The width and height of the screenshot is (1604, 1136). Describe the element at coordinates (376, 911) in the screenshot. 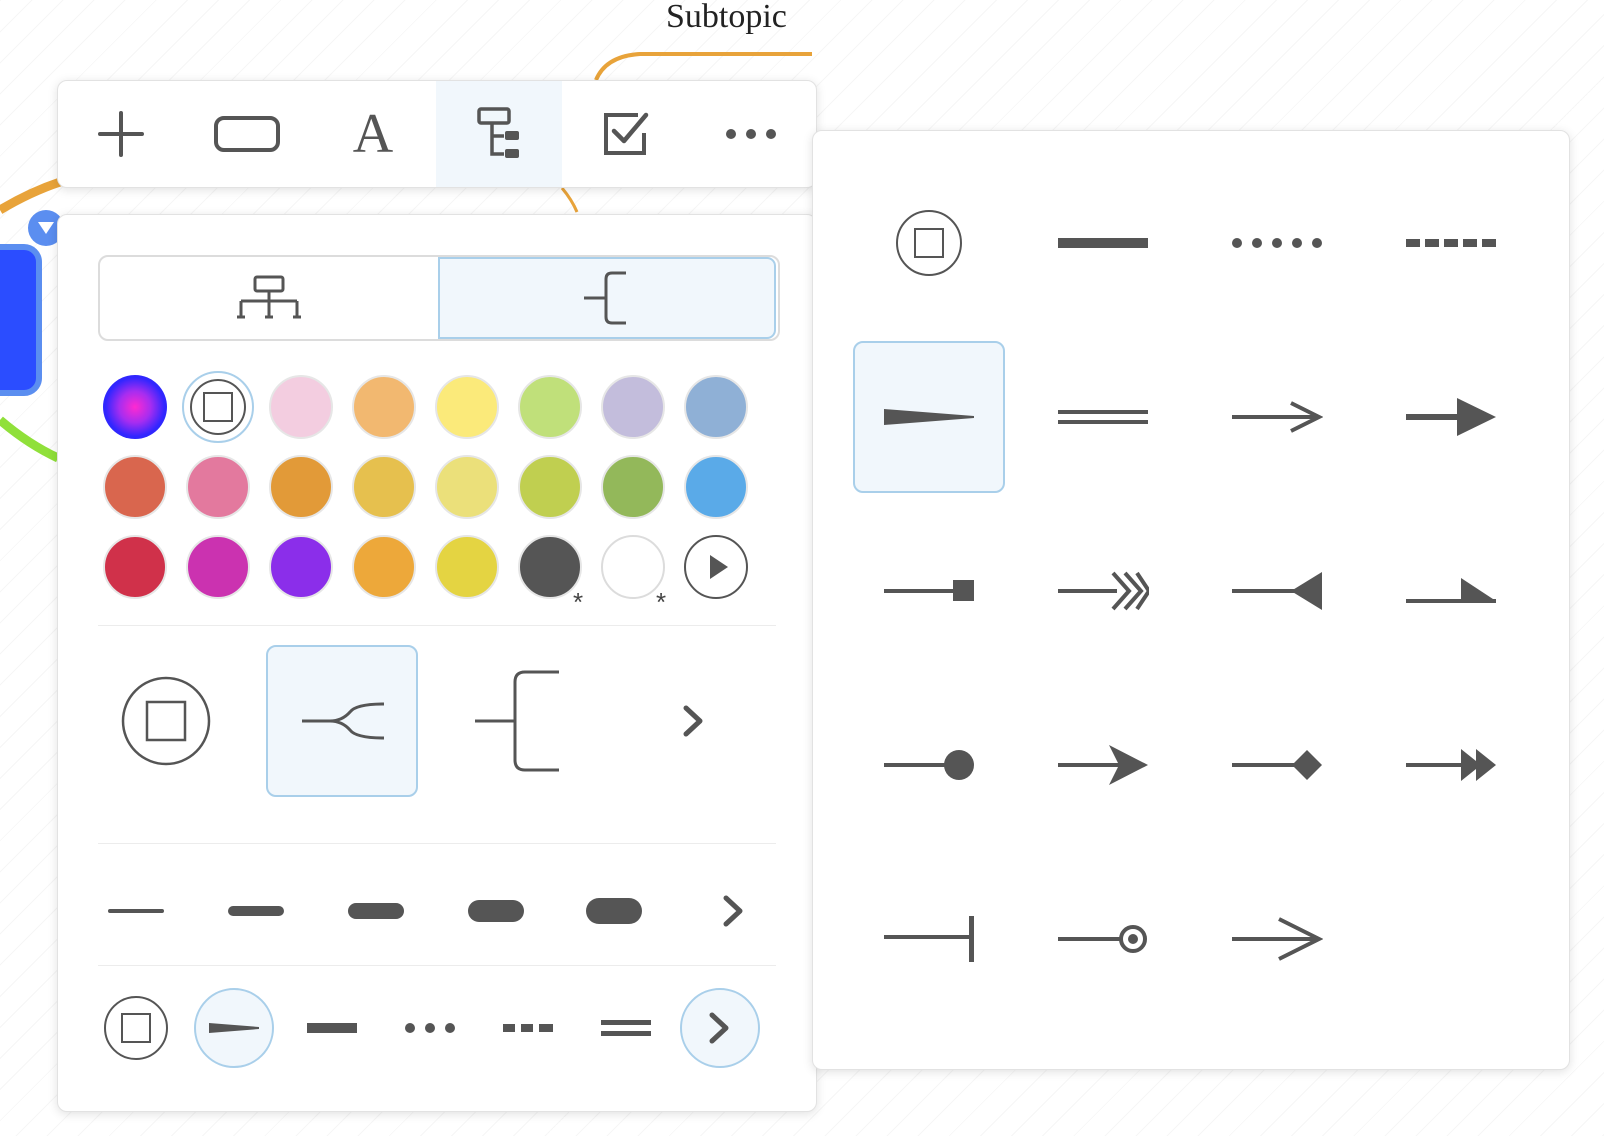

I see `thickness-medium` at that location.